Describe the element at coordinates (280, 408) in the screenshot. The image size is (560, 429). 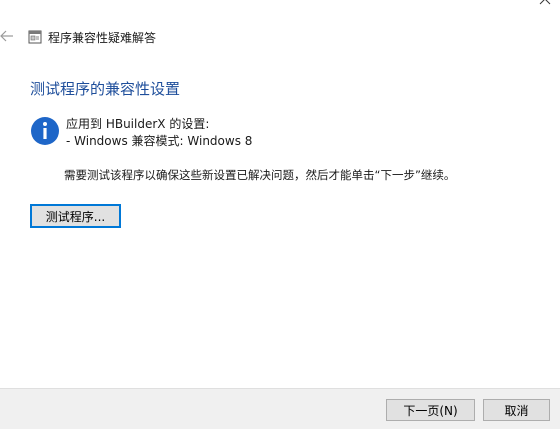
I see `footer-bar: 下一页(N) 取消` at that location.